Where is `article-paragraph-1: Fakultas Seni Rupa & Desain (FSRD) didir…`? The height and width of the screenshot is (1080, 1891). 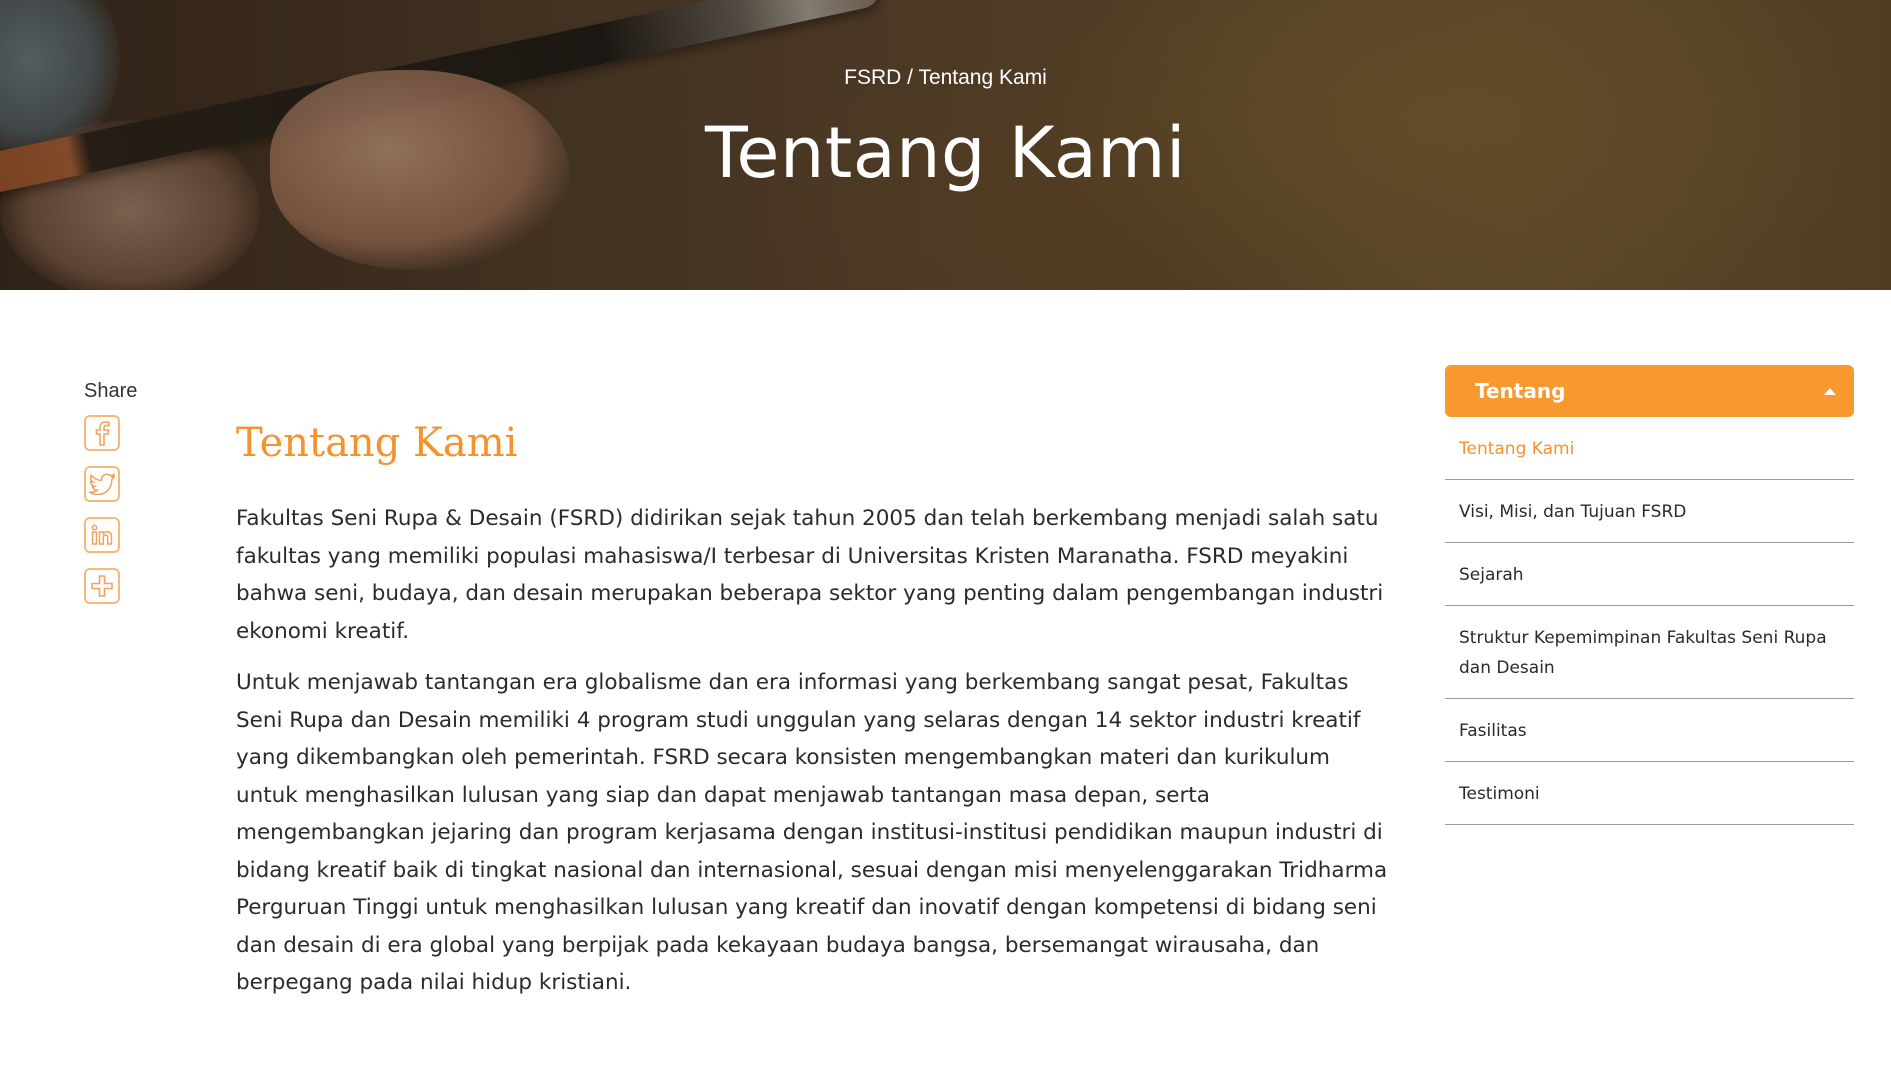
article-paragraph-1: Fakultas Seni Rupa & Desain (FSRD) didir… is located at coordinates (810, 575).